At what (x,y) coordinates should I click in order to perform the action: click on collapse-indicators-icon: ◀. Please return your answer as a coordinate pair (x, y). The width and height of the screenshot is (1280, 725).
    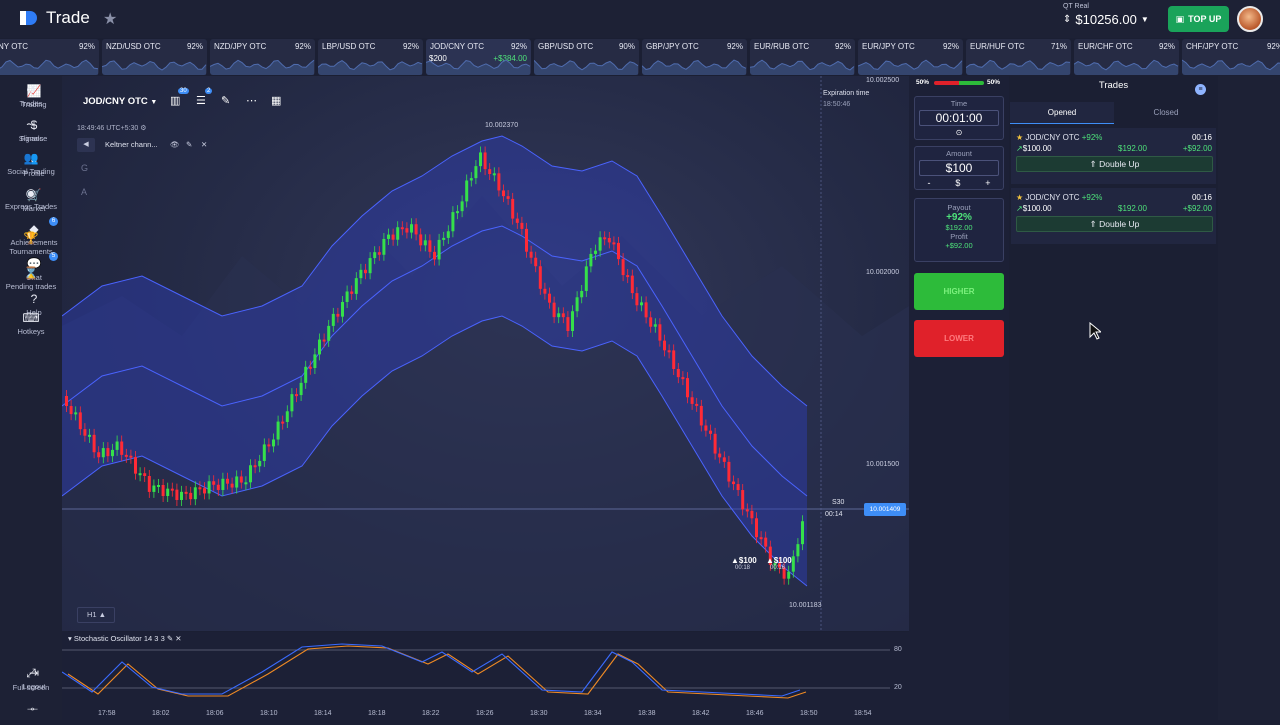
    Looking at the image, I should click on (86, 145).